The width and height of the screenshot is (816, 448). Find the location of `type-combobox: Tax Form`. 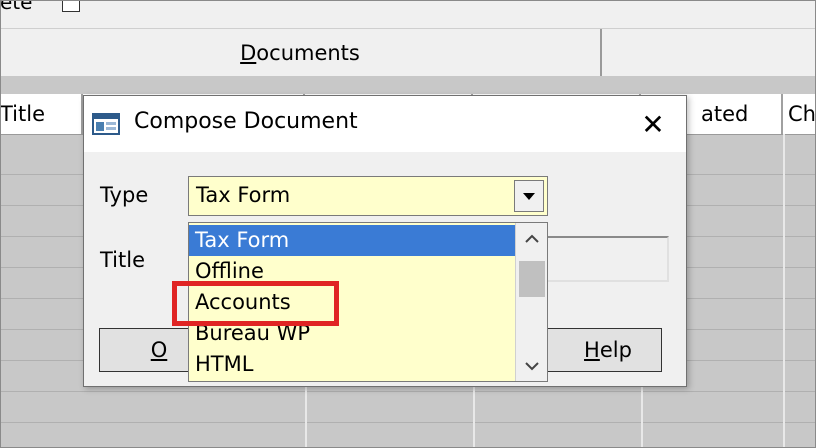

type-combobox: Tax Form is located at coordinates (368, 196).